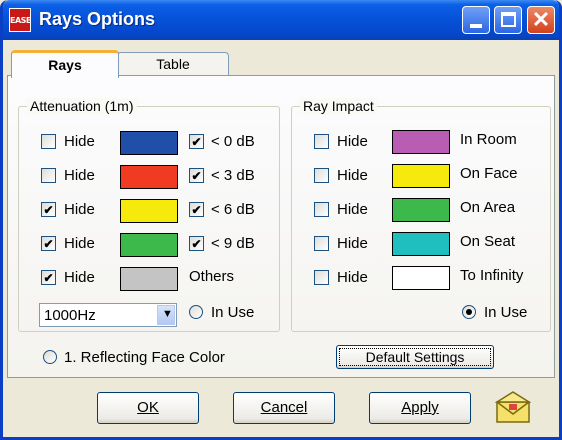 Image resolution: width=562 pixels, height=440 pixels. I want to click on cancel-button: Cancel, so click(284, 408).